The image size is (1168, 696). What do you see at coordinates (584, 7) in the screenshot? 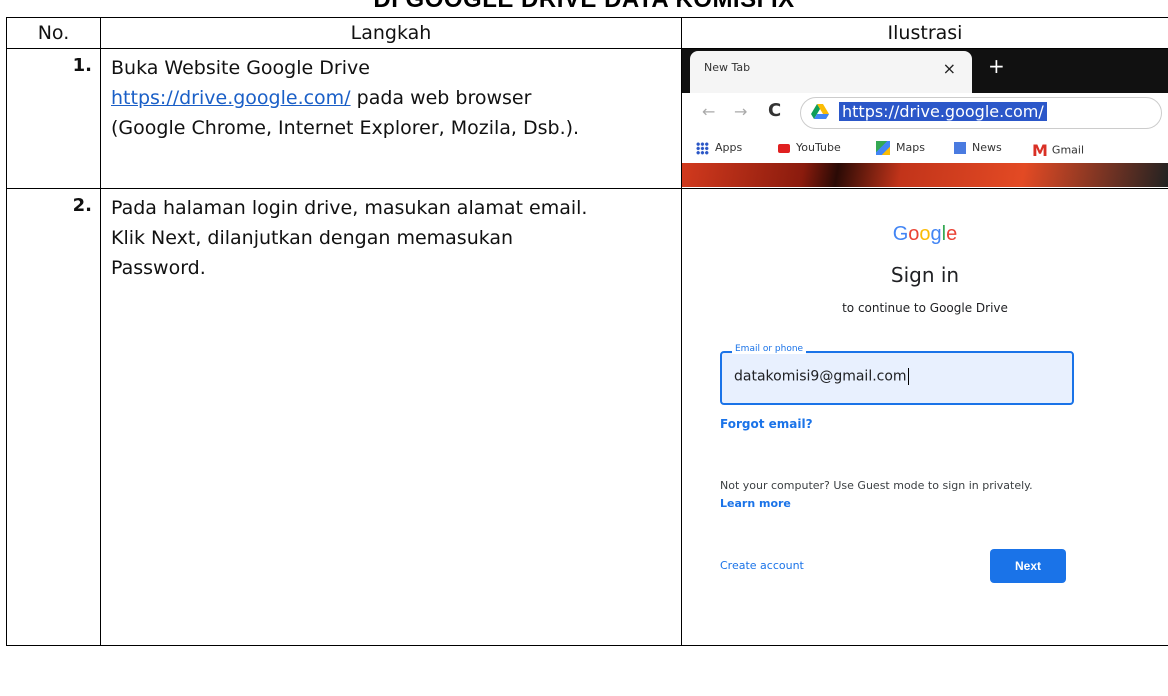
I see `document-title: DI GOOGLE DRIVE DATA KOMISI IX` at bounding box center [584, 7].